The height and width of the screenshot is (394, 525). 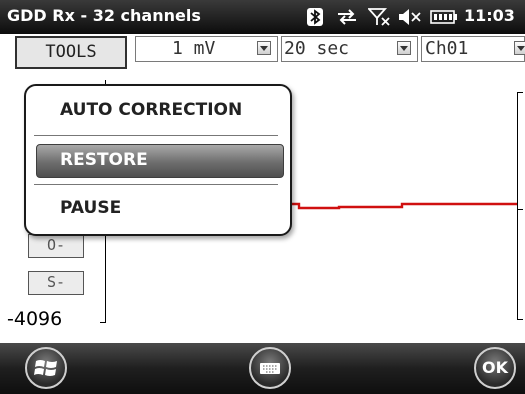 I want to click on start-menu-icon, so click(x=45, y=368).